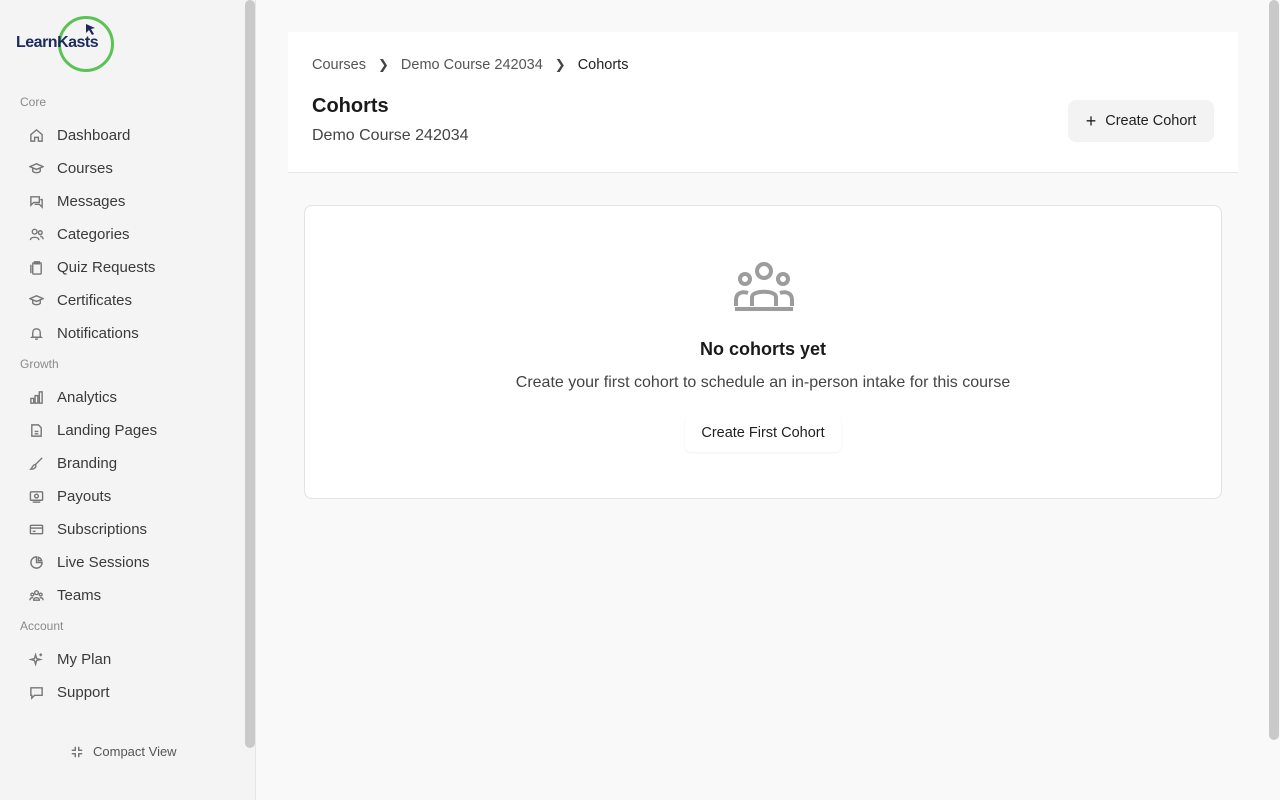 This screenshot has height=800, width=1280. I want to click on sidebar-item-branding: Branding, so click(131, 463).